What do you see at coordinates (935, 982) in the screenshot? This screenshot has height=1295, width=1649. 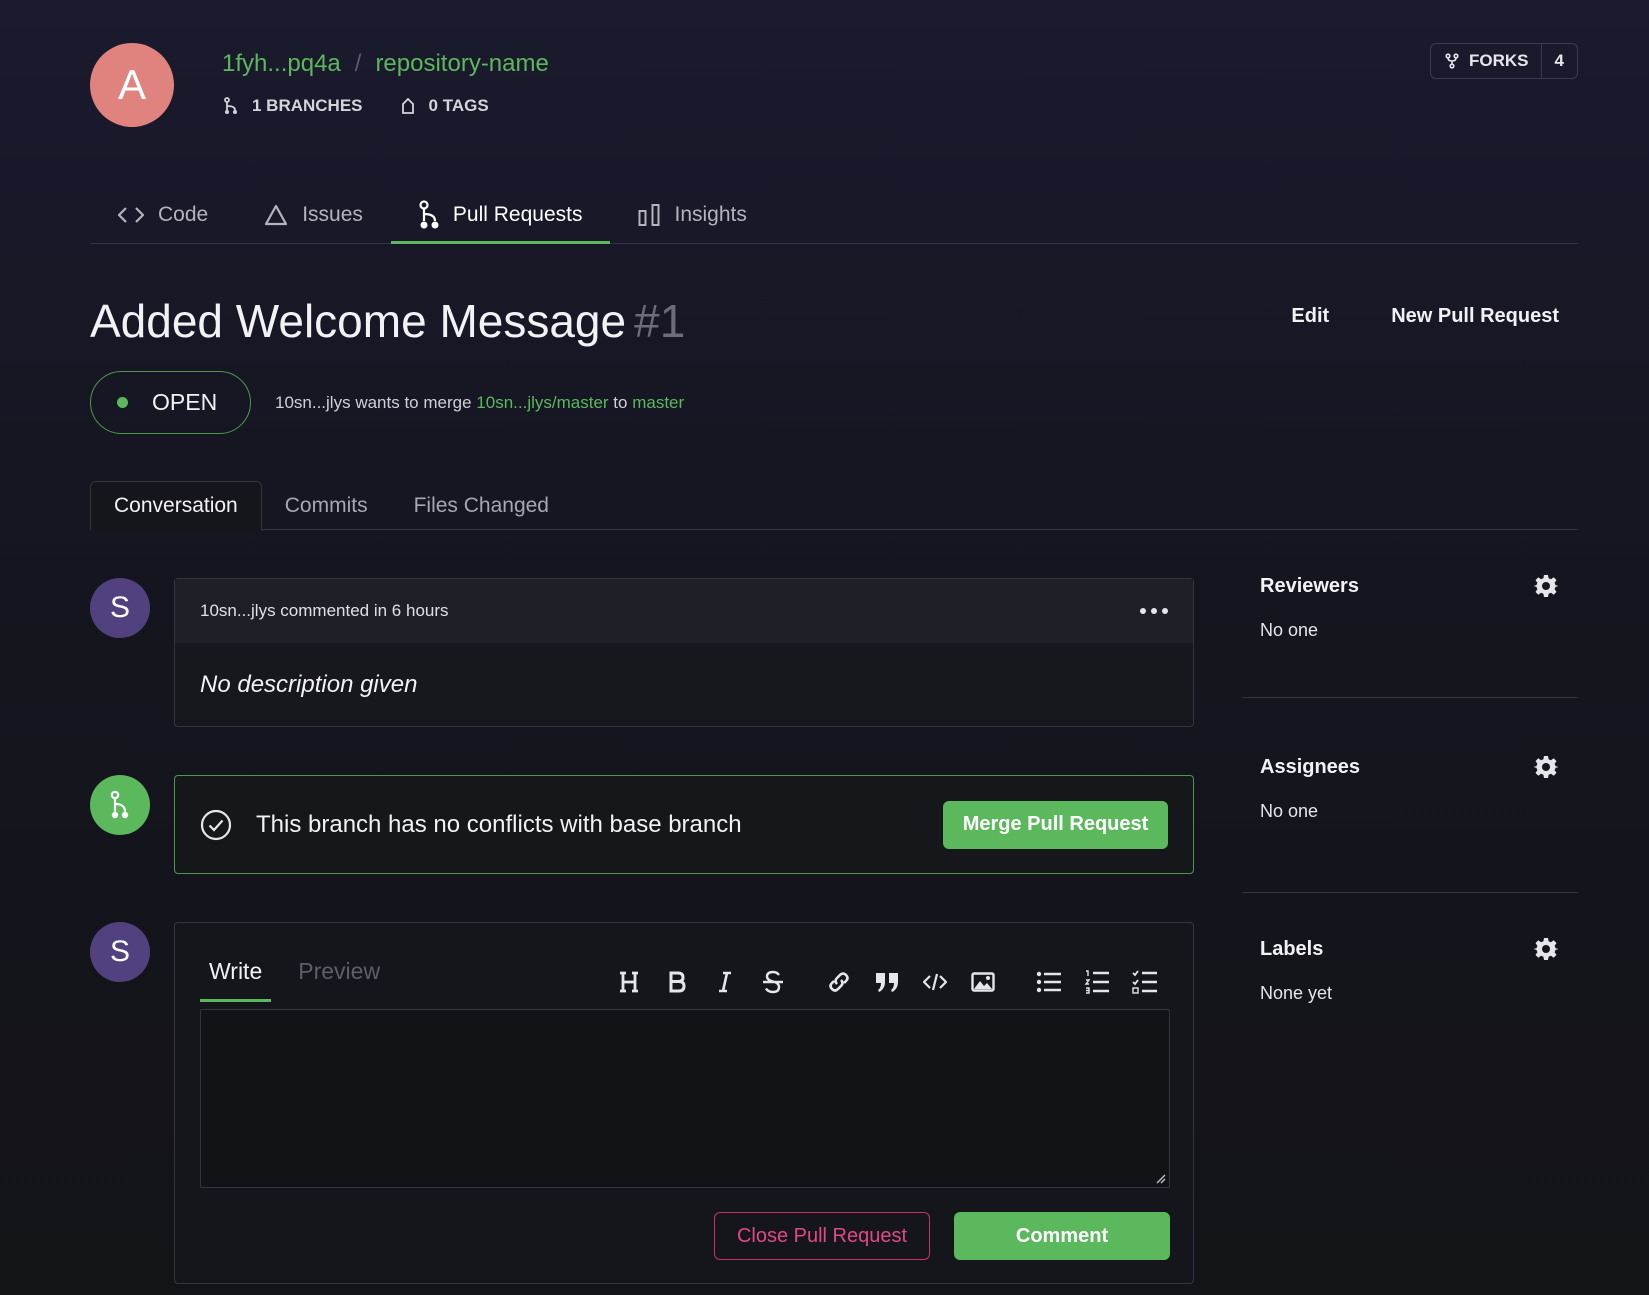 I see `code-inline-icon` at bounding box center [935, 982].